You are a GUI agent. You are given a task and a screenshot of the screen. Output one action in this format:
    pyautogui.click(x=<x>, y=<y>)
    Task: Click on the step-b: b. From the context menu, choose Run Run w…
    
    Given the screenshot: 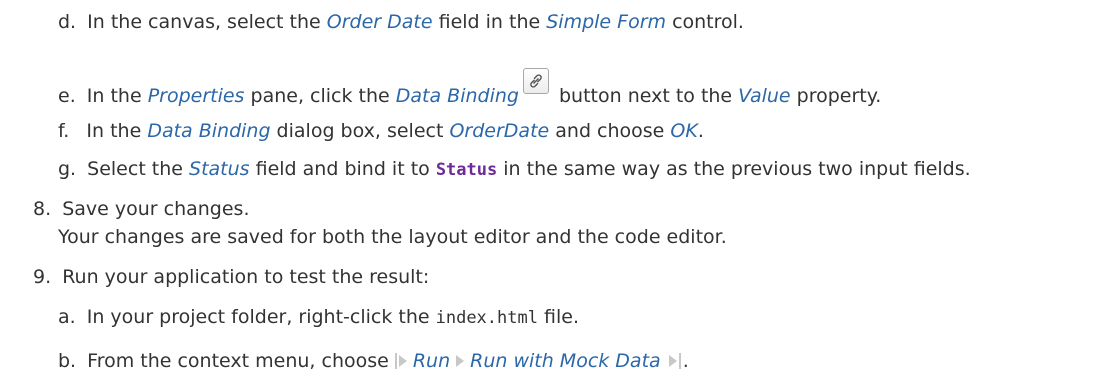 What is the action you would take?
    pyautogui.click(x=373, y=361)
    